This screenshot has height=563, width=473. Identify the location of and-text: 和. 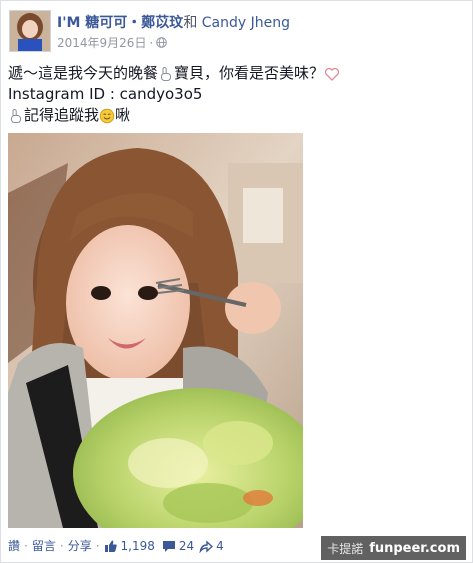
(190, 23).